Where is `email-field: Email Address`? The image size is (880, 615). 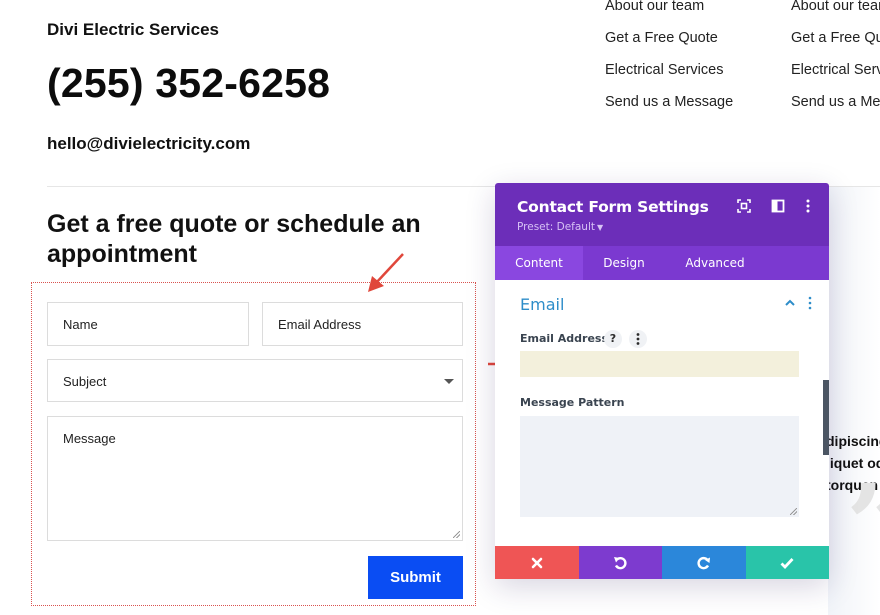 email-field: Email Address is located at coordinates (362, 324).